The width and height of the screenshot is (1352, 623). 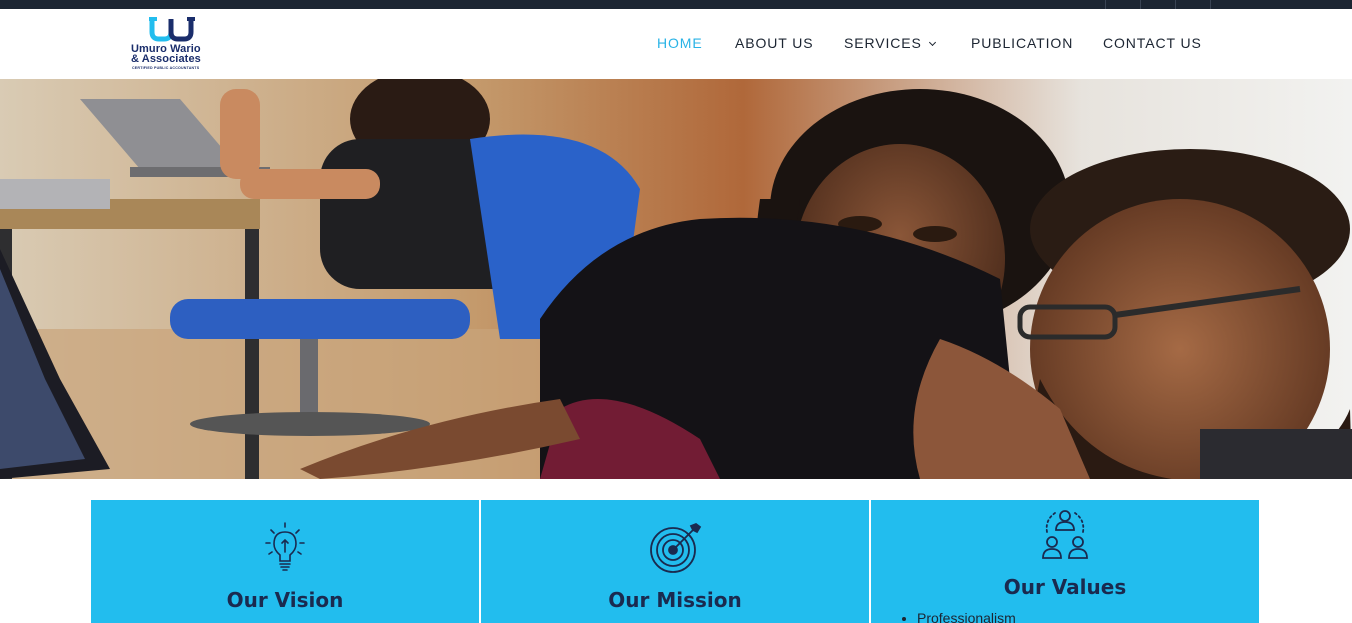 I want to click on target-icon, so click(x=676, y=547).